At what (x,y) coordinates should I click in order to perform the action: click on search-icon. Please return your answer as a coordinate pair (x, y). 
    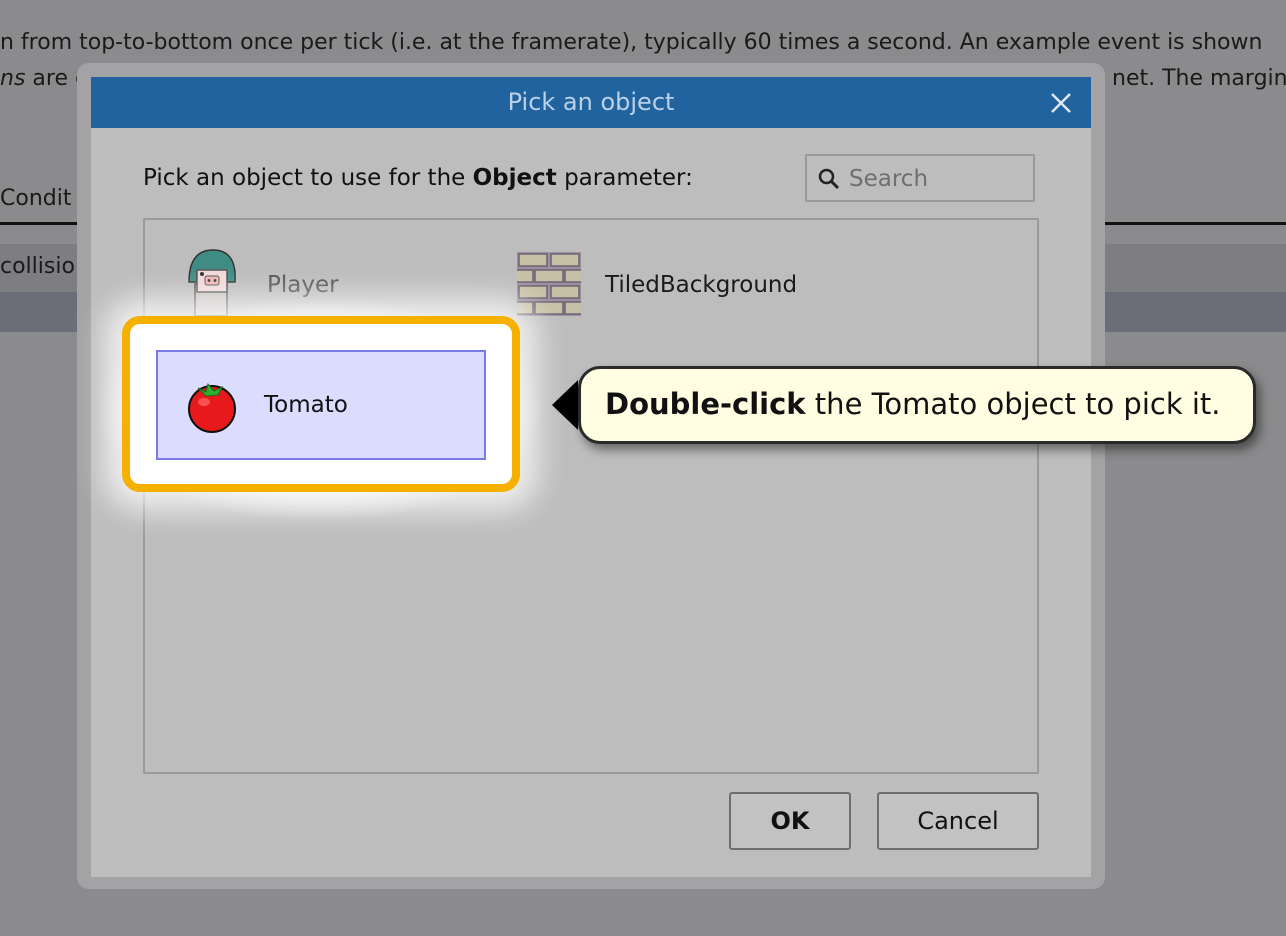
    Looking at the image, I should click on (829, 179).